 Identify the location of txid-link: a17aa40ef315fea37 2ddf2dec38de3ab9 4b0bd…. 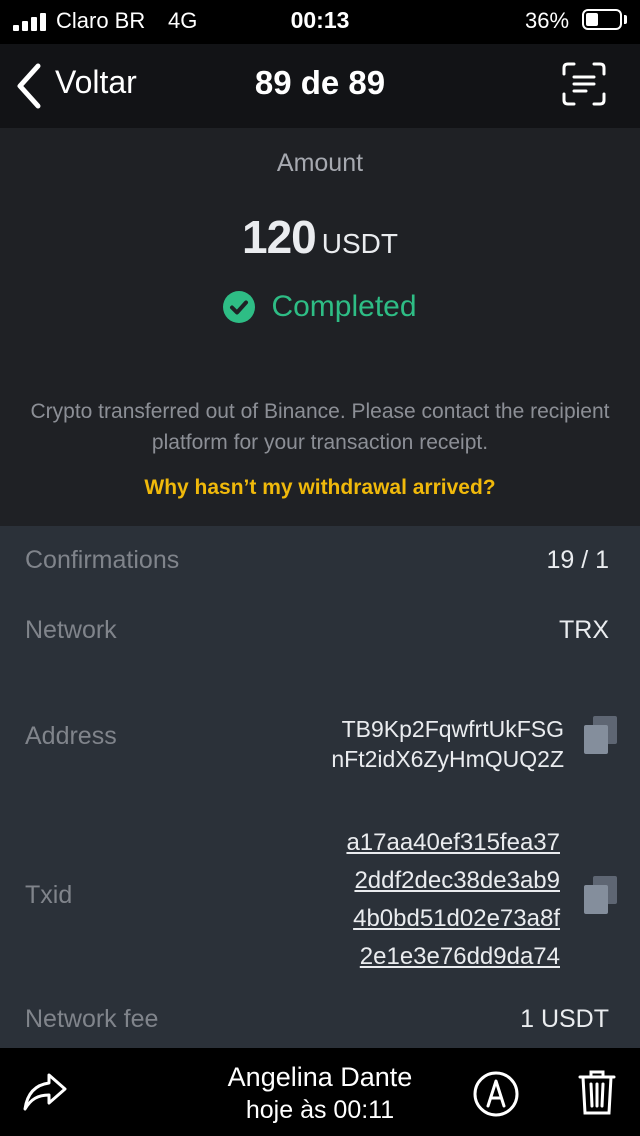
(453, 900).